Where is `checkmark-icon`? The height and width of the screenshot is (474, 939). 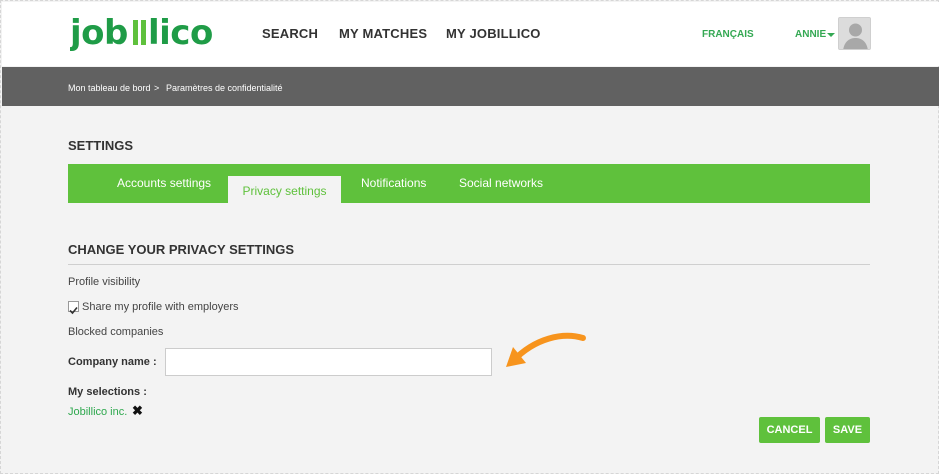
checkmark-icon is located at coordinates (73, 310).